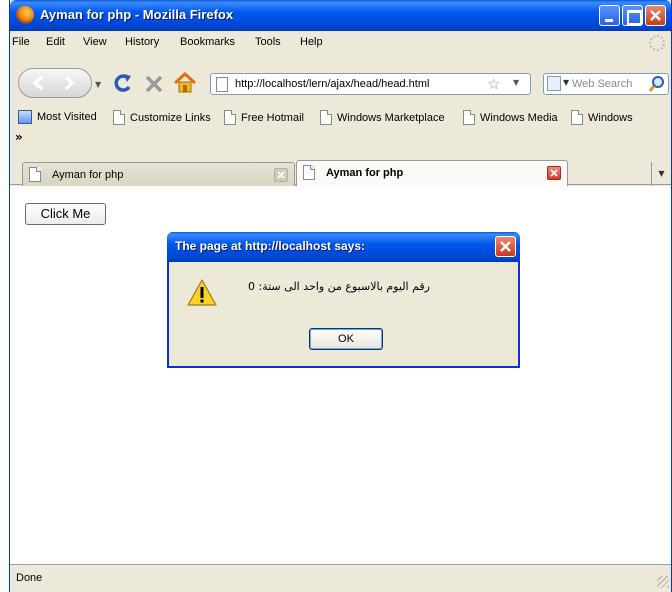 The height and width of the screenshot is (592, 672). Describe the element at coordinates (270, 246) in the screenshot. I see `dialog-title: The page at http://localhost says:` at that location.